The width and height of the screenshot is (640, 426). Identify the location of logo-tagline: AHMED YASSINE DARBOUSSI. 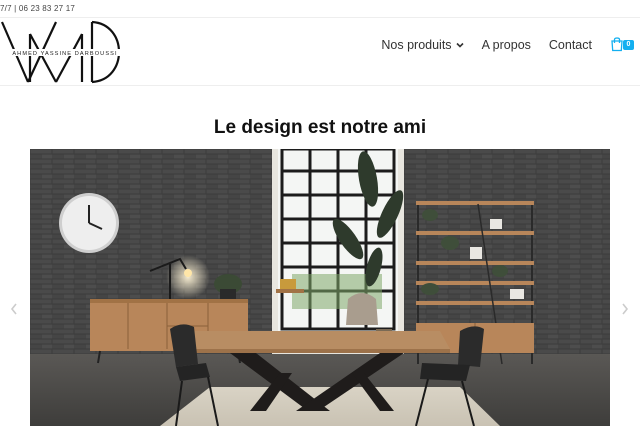
(64, 54).